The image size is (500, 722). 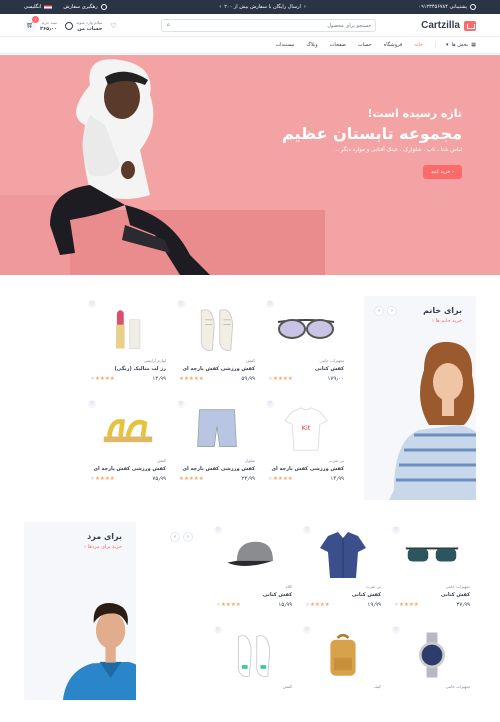 What do you see at coordinates (377, 686) in the screenshot?
I see `product-category: کیف` at bounding box center [377, 686].